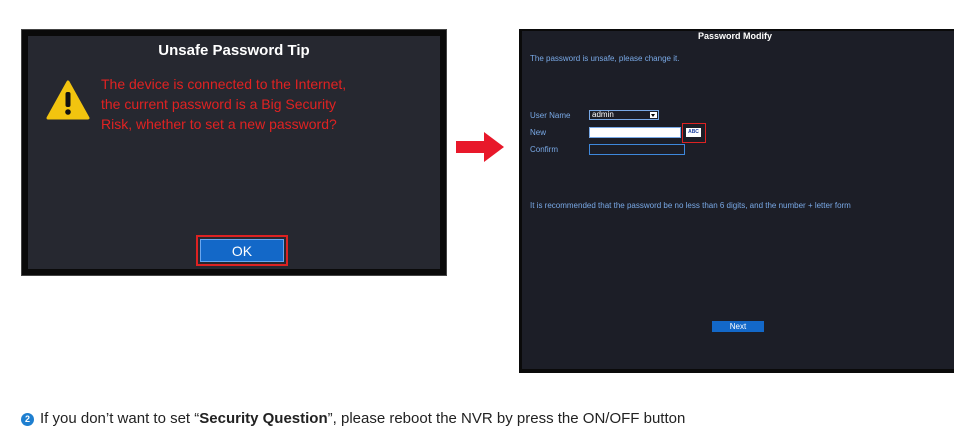 This screenshot has width=954, height=429. Describe the element at coordinates (550, 115) in the screenshot. I see `user-name-label: User Name` at that location.